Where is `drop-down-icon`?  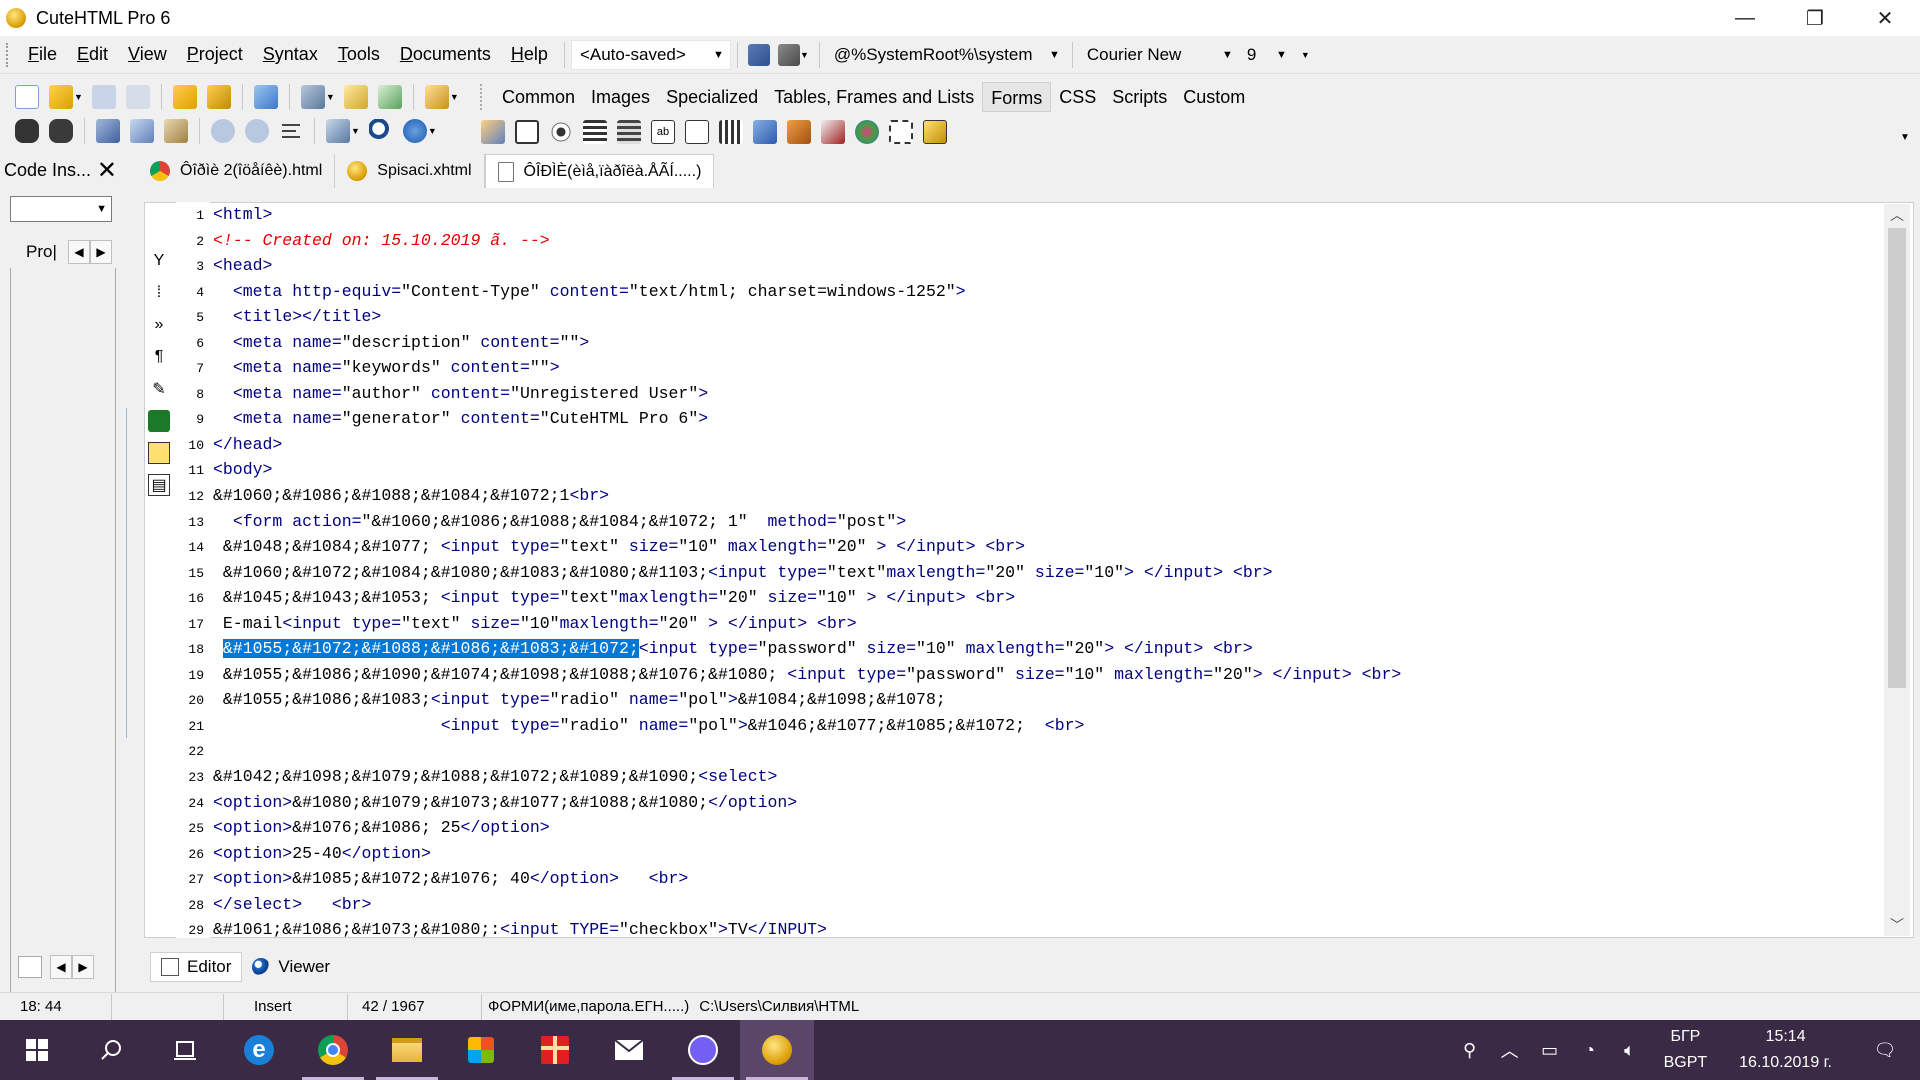
drop-down-icon is located at coordinates (629, 132).